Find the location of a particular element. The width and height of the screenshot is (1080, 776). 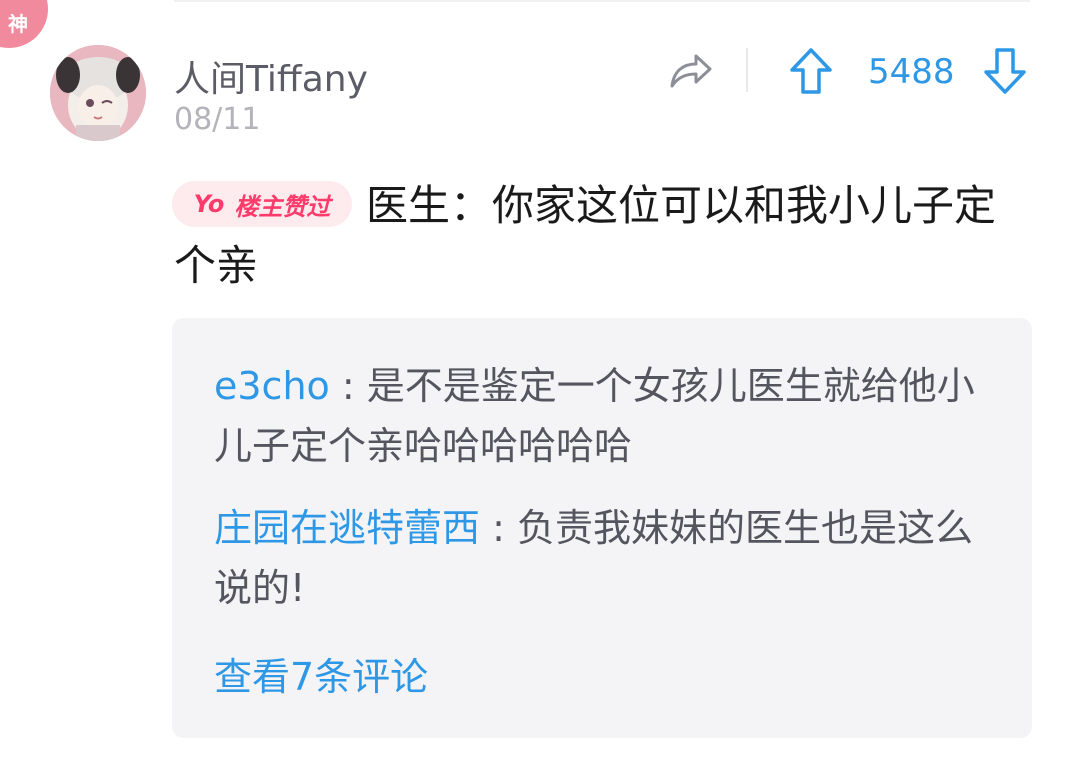

avatar is located at coordinates (98, 93).